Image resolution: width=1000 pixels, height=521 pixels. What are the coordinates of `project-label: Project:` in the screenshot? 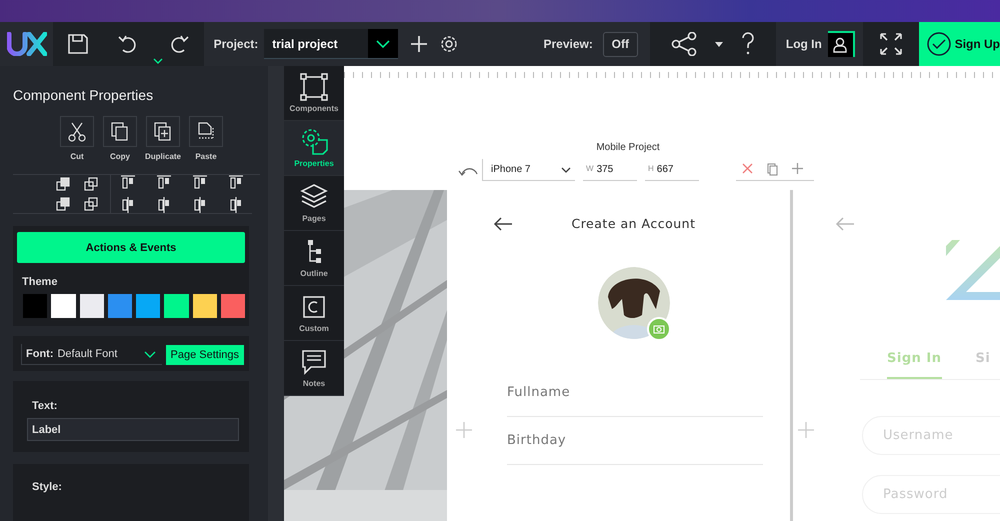 It's located at (236, 44).